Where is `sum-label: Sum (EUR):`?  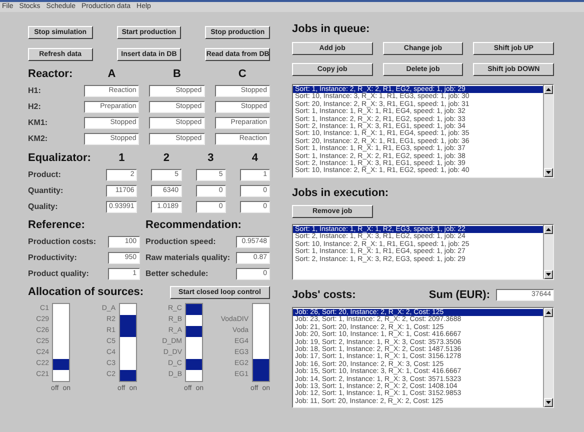
sum-label: Sum (EUR): is located at coordinates (459, 295).